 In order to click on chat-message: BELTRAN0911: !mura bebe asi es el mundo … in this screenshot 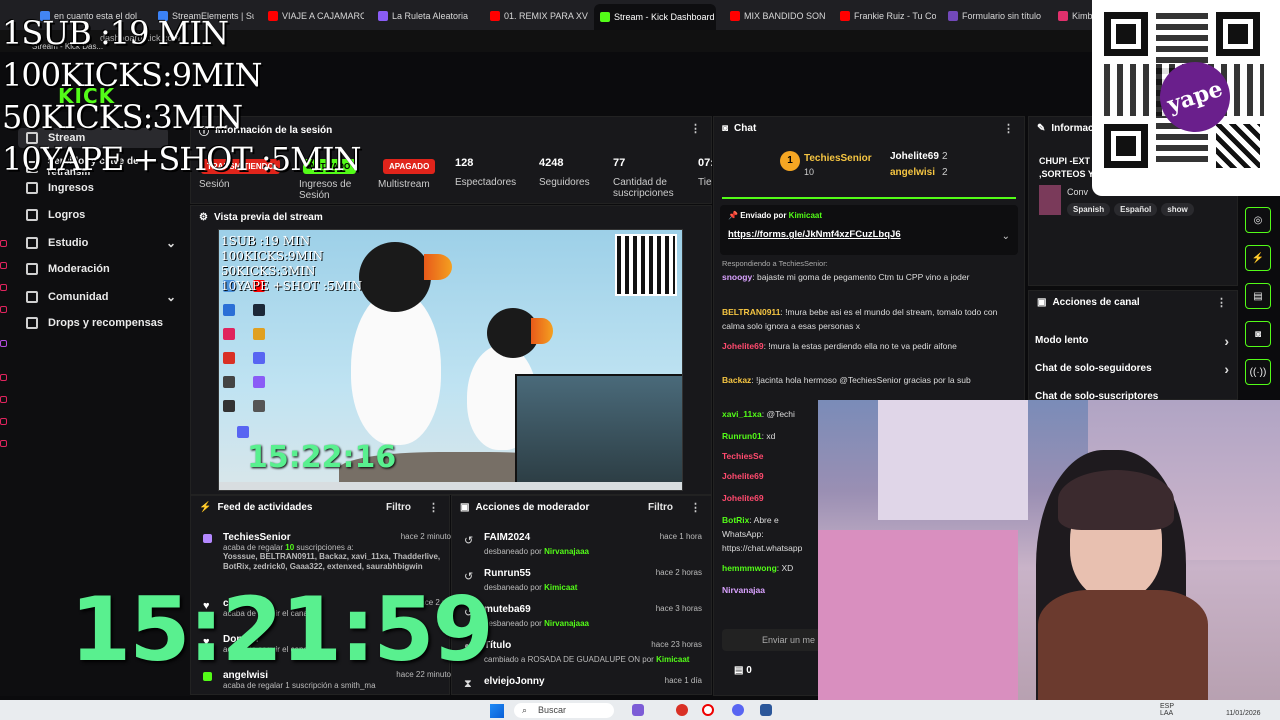, I will do `click(860, 319)`.